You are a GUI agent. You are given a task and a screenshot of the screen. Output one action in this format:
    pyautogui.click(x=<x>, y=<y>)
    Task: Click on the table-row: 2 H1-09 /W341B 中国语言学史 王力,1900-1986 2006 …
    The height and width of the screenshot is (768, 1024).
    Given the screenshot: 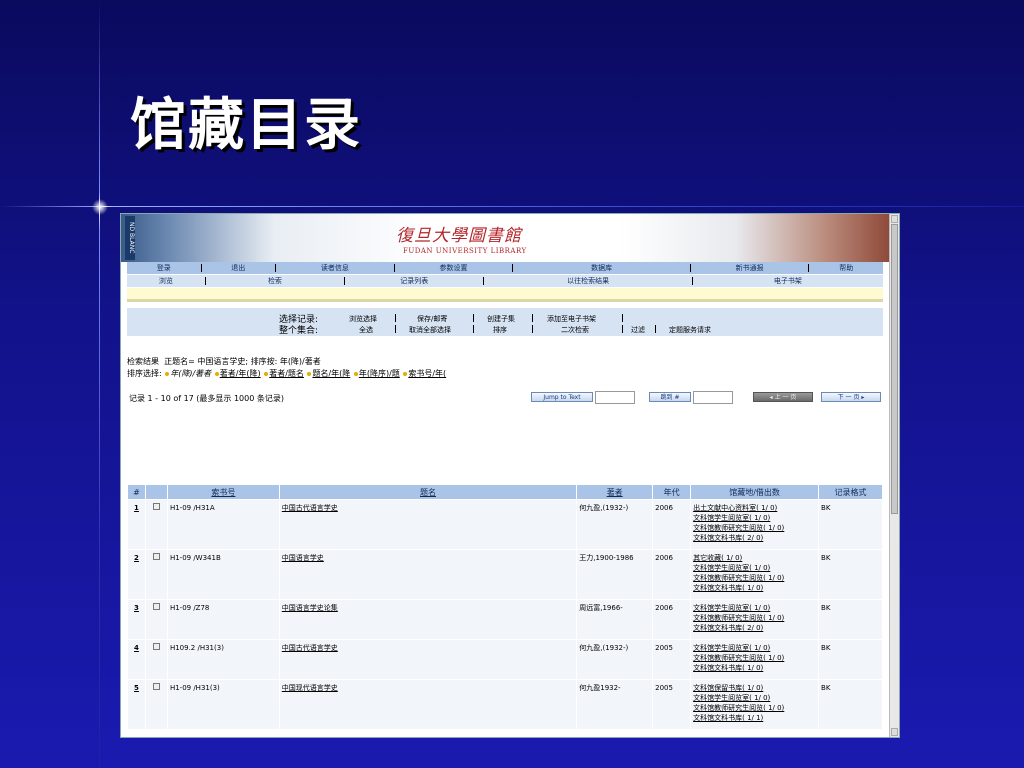 What is the action you would take?
    pyautogui.click(x=505, y=574)
    